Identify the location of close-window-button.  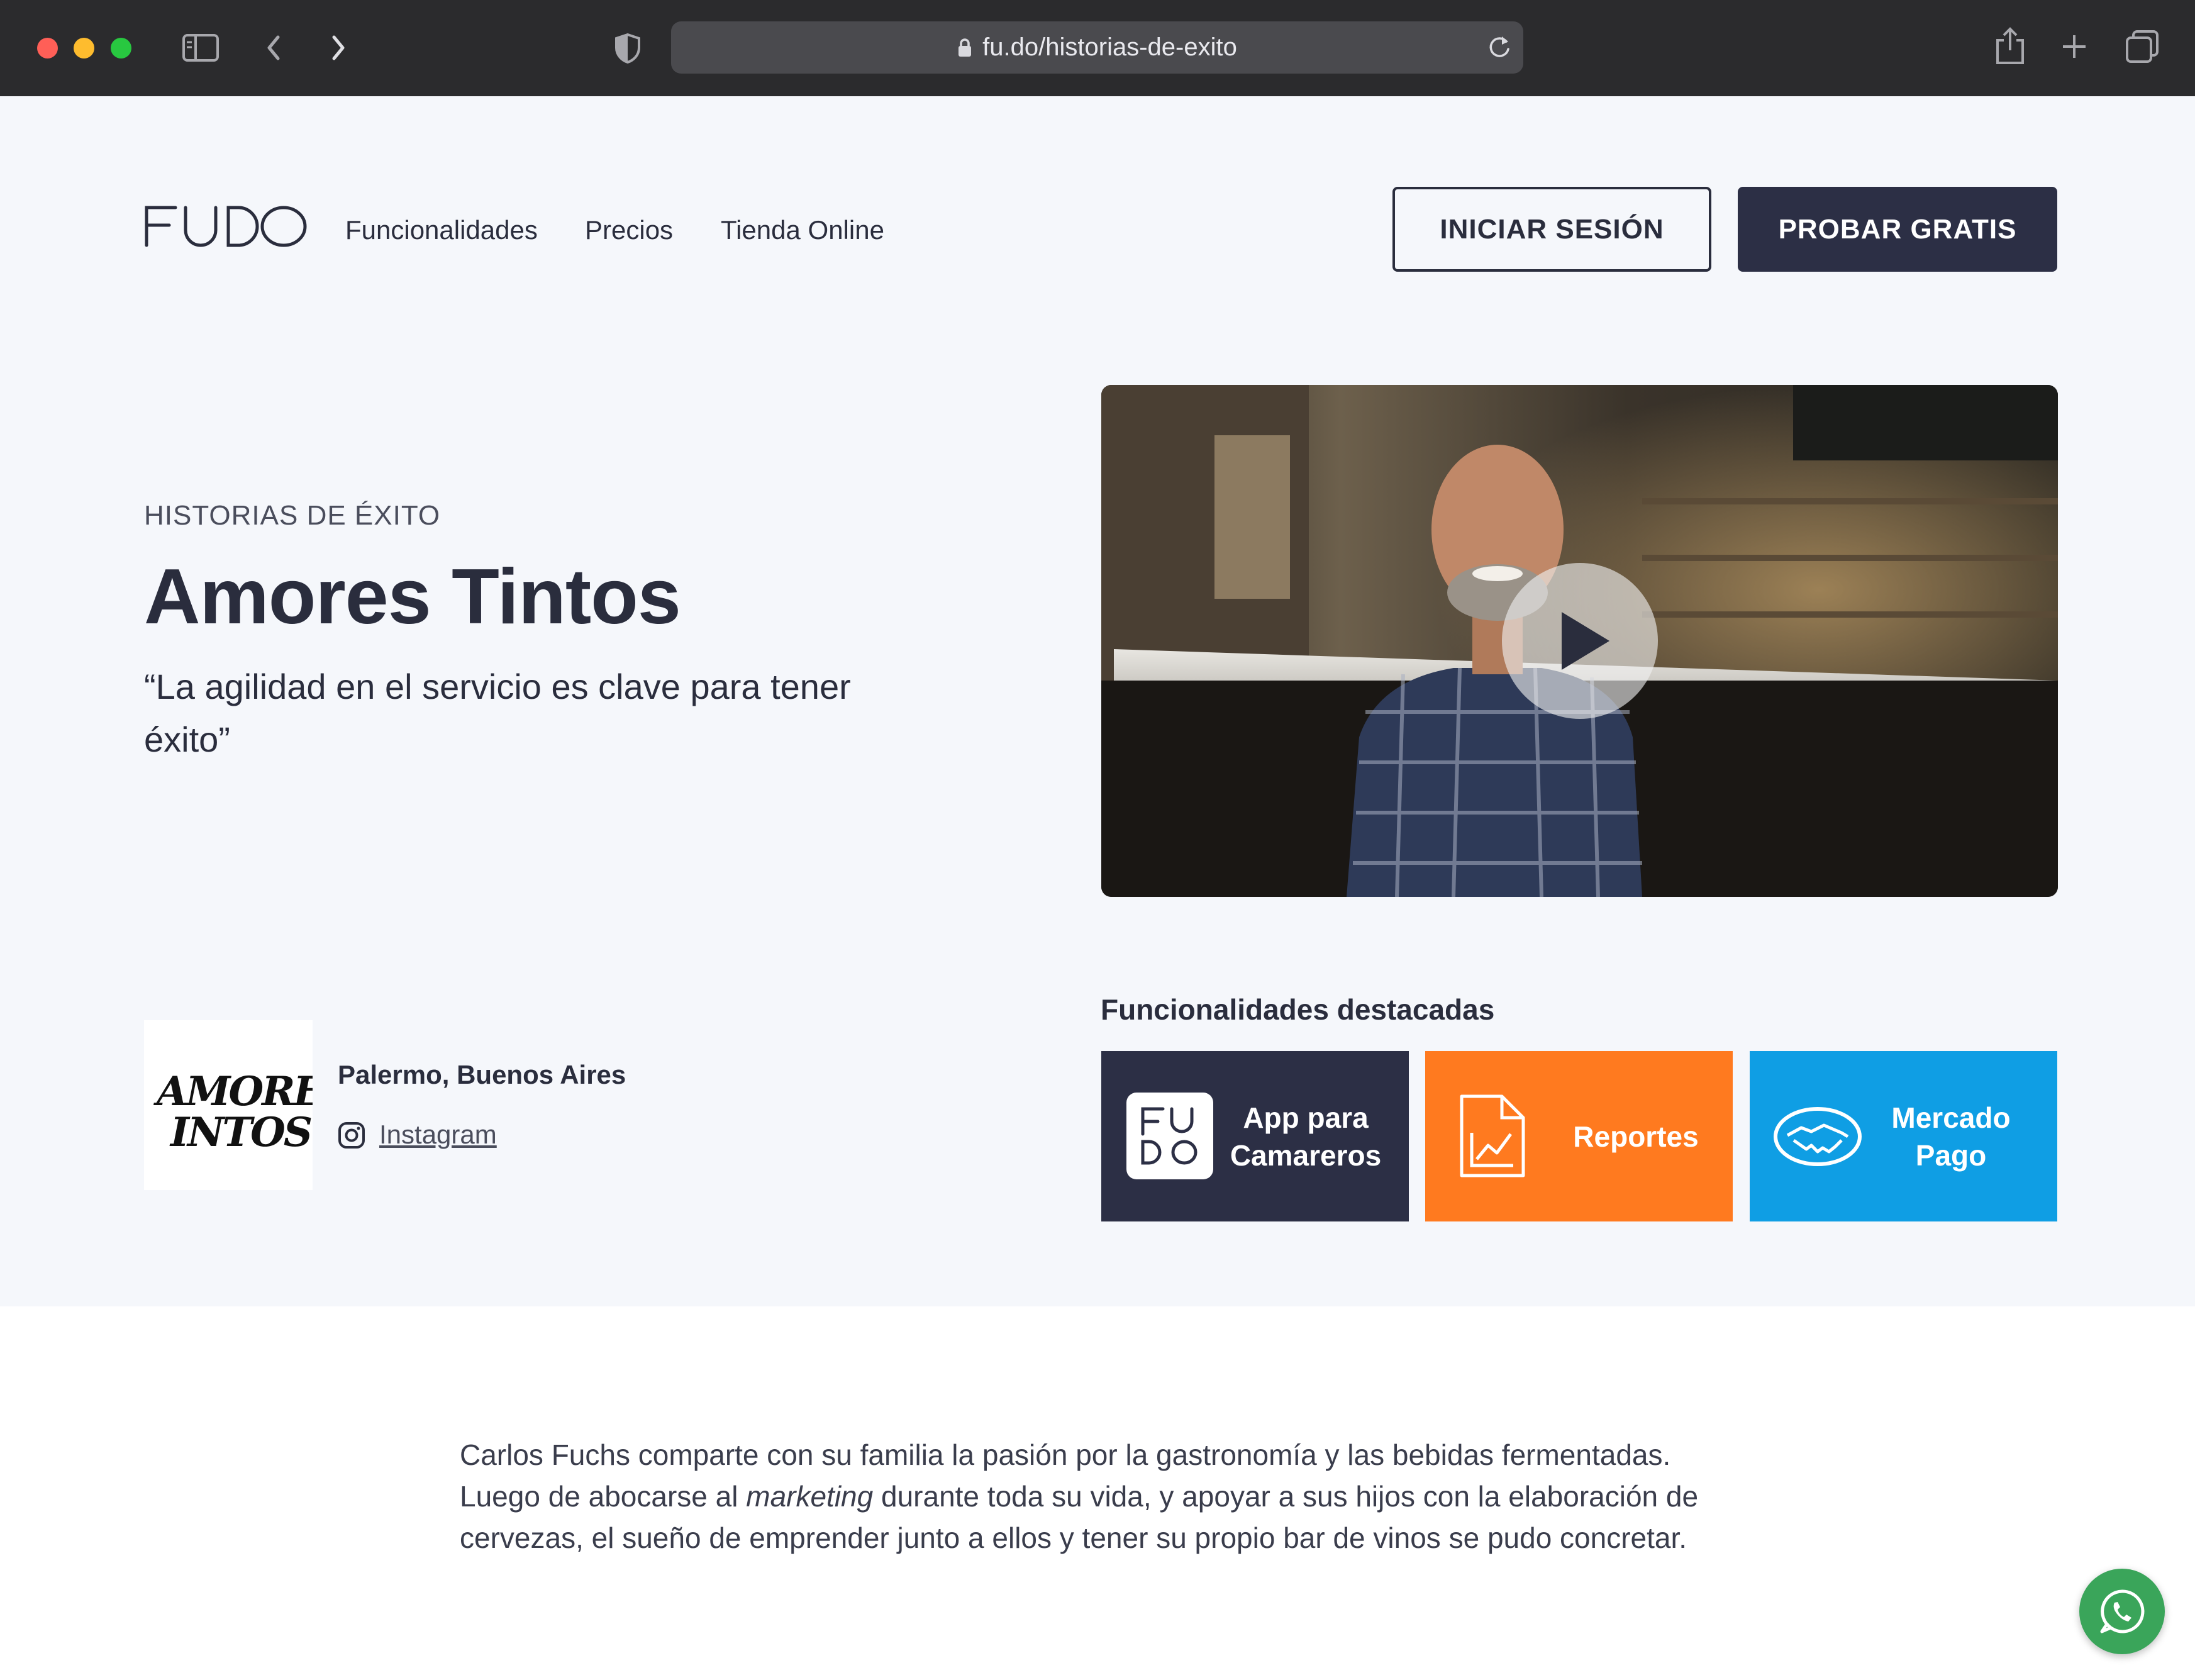
(47, 48).